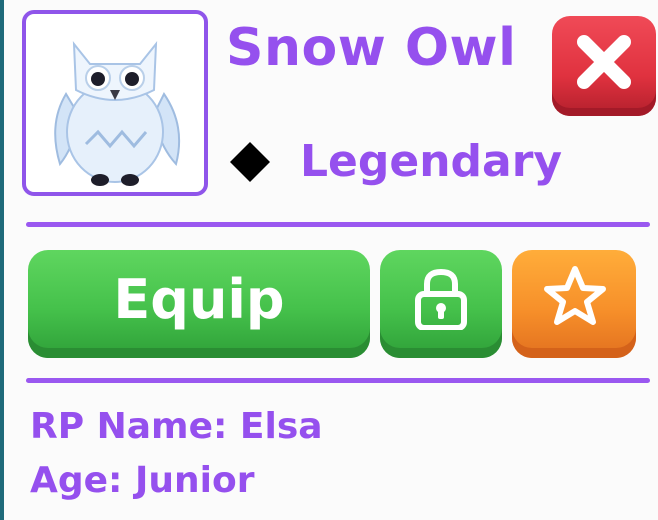 The height and width of the screenshot is (520, 658). What do you see at coordinates (338, 380) in the screenshot?
I see `divider-bottom` at bounding box center [338, 380].